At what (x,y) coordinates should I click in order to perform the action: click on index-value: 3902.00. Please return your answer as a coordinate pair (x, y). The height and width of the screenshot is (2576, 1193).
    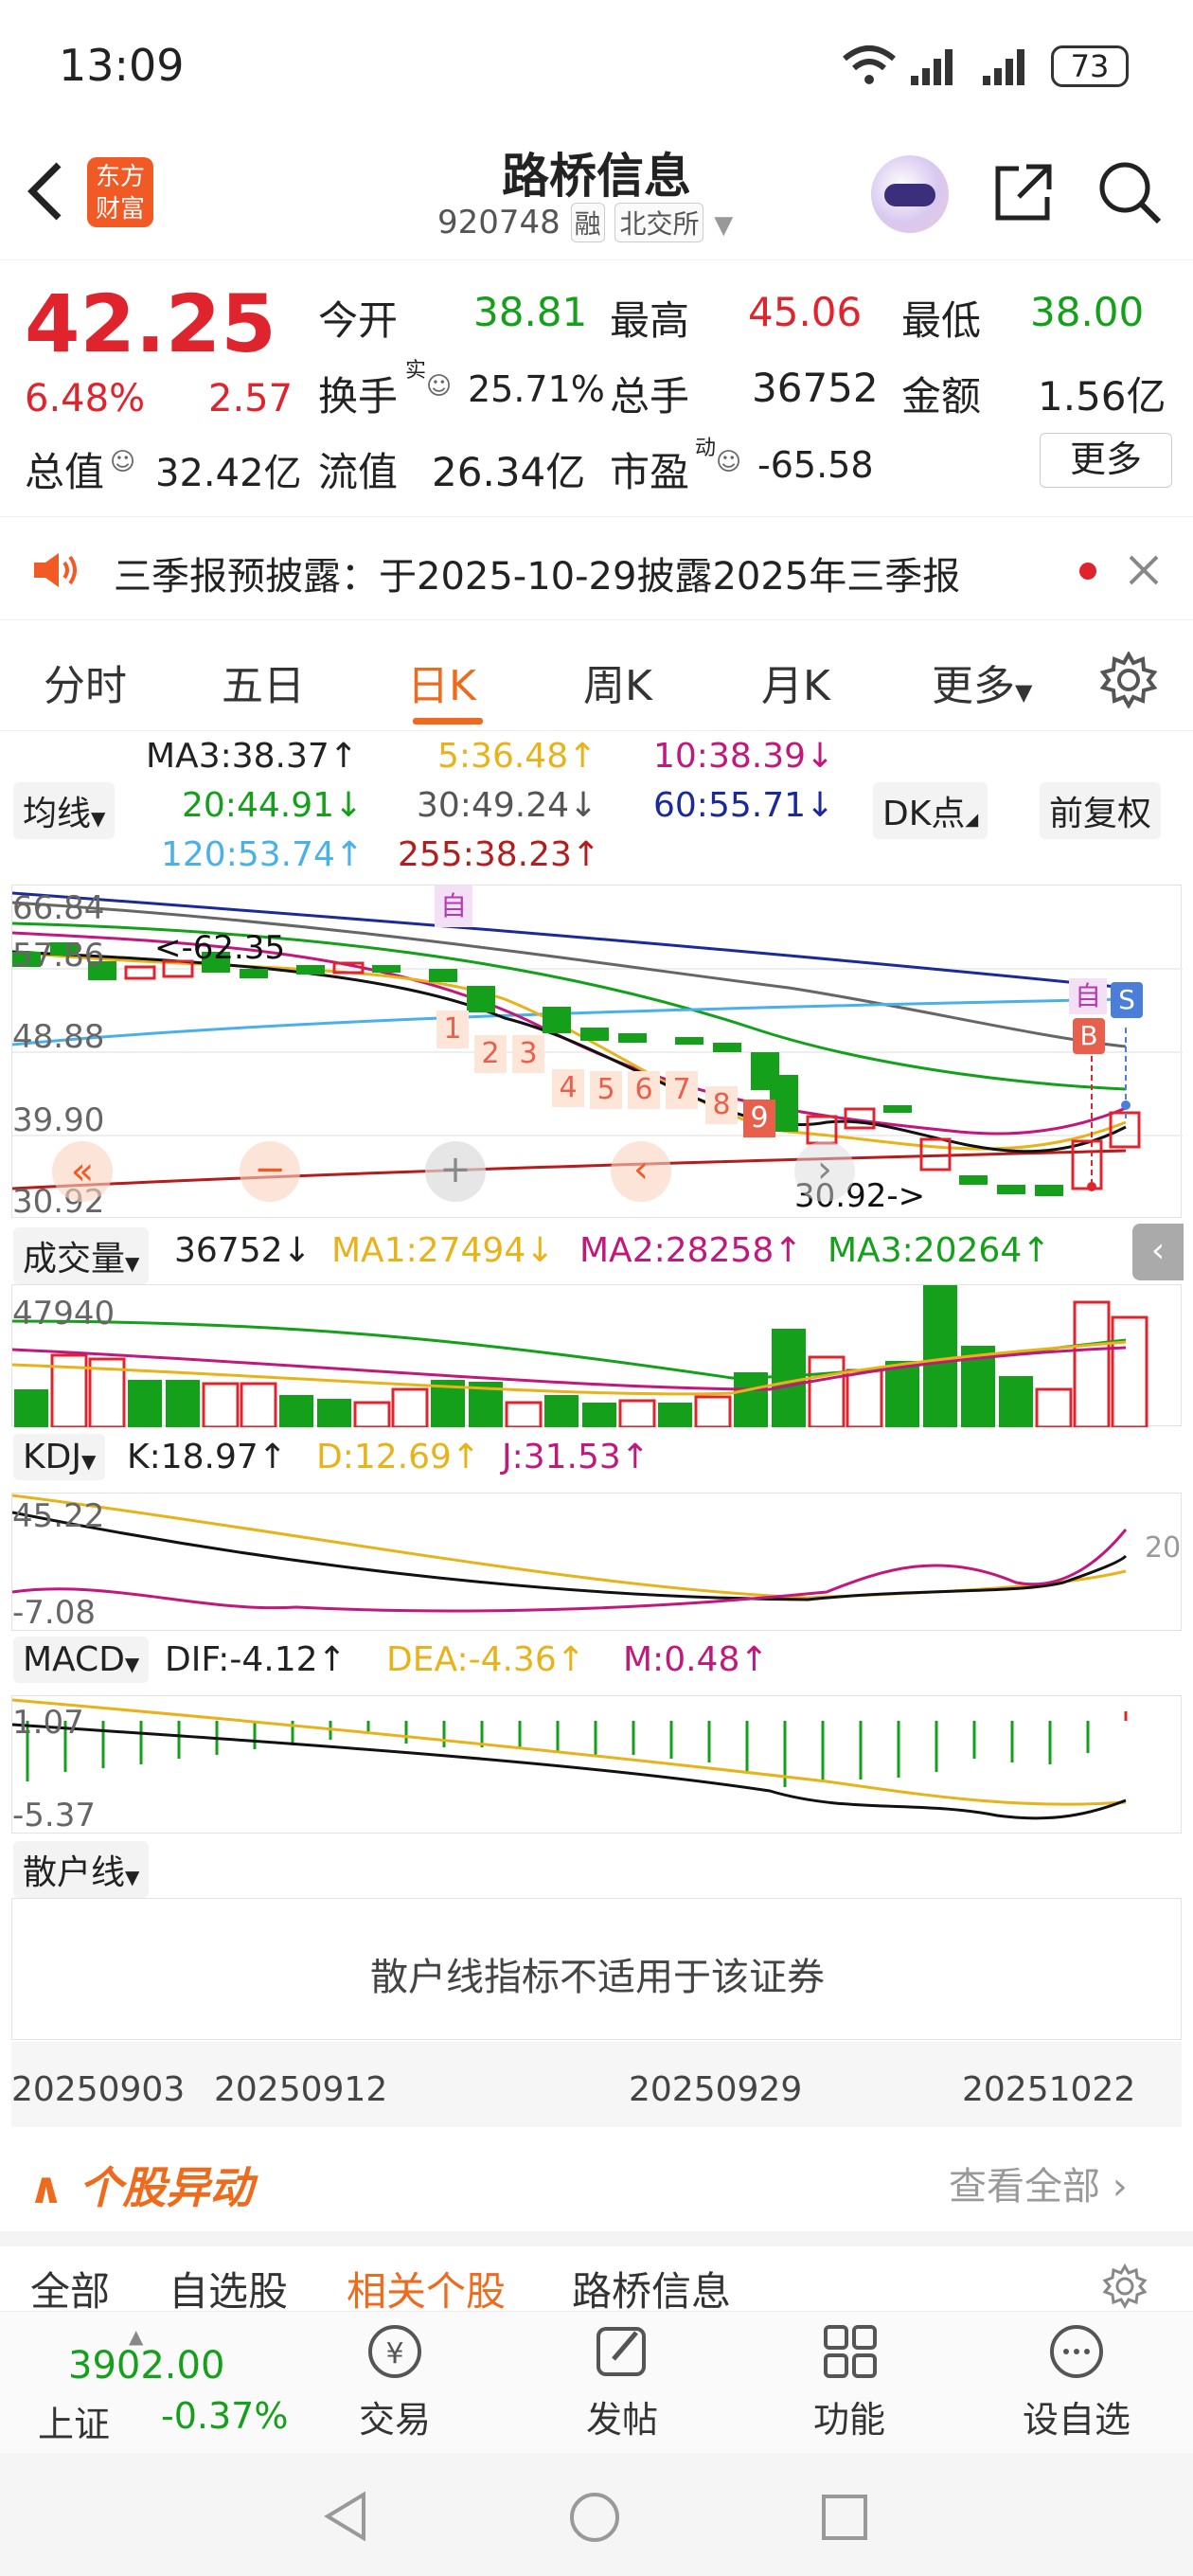
    Looking at the image, I should click on (146, 2366).